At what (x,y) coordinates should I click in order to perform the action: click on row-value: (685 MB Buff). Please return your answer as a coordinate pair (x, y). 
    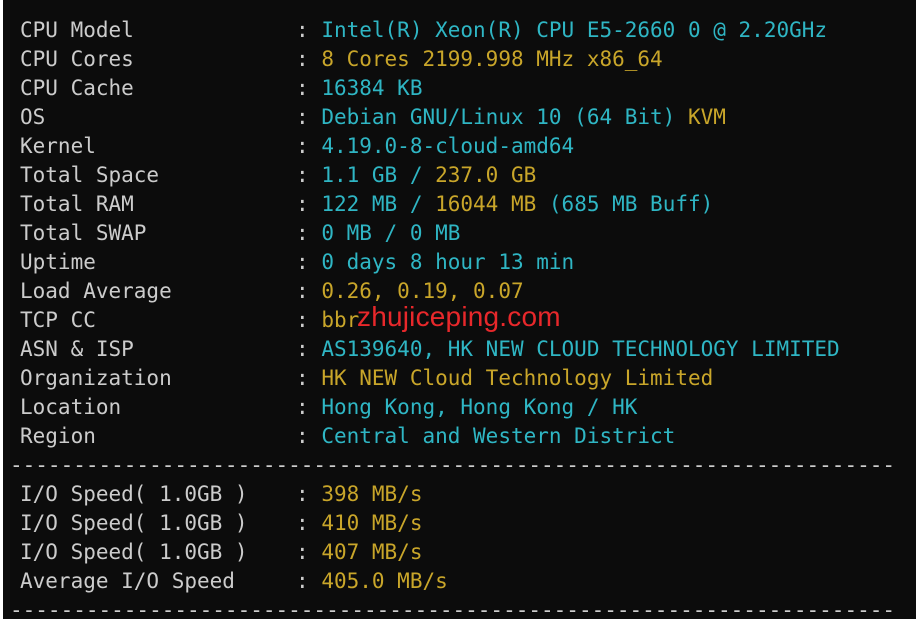
    Looking at the image, I should click on (625, 204).